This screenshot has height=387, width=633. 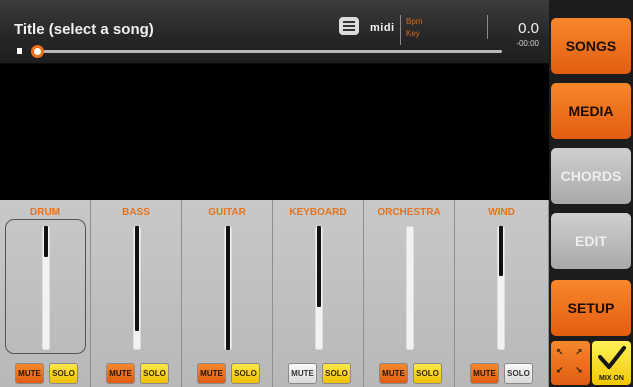 What do you see at coordinates (400, 30) in the screenshot?
I see `separator` at bounding box center [400, 30].